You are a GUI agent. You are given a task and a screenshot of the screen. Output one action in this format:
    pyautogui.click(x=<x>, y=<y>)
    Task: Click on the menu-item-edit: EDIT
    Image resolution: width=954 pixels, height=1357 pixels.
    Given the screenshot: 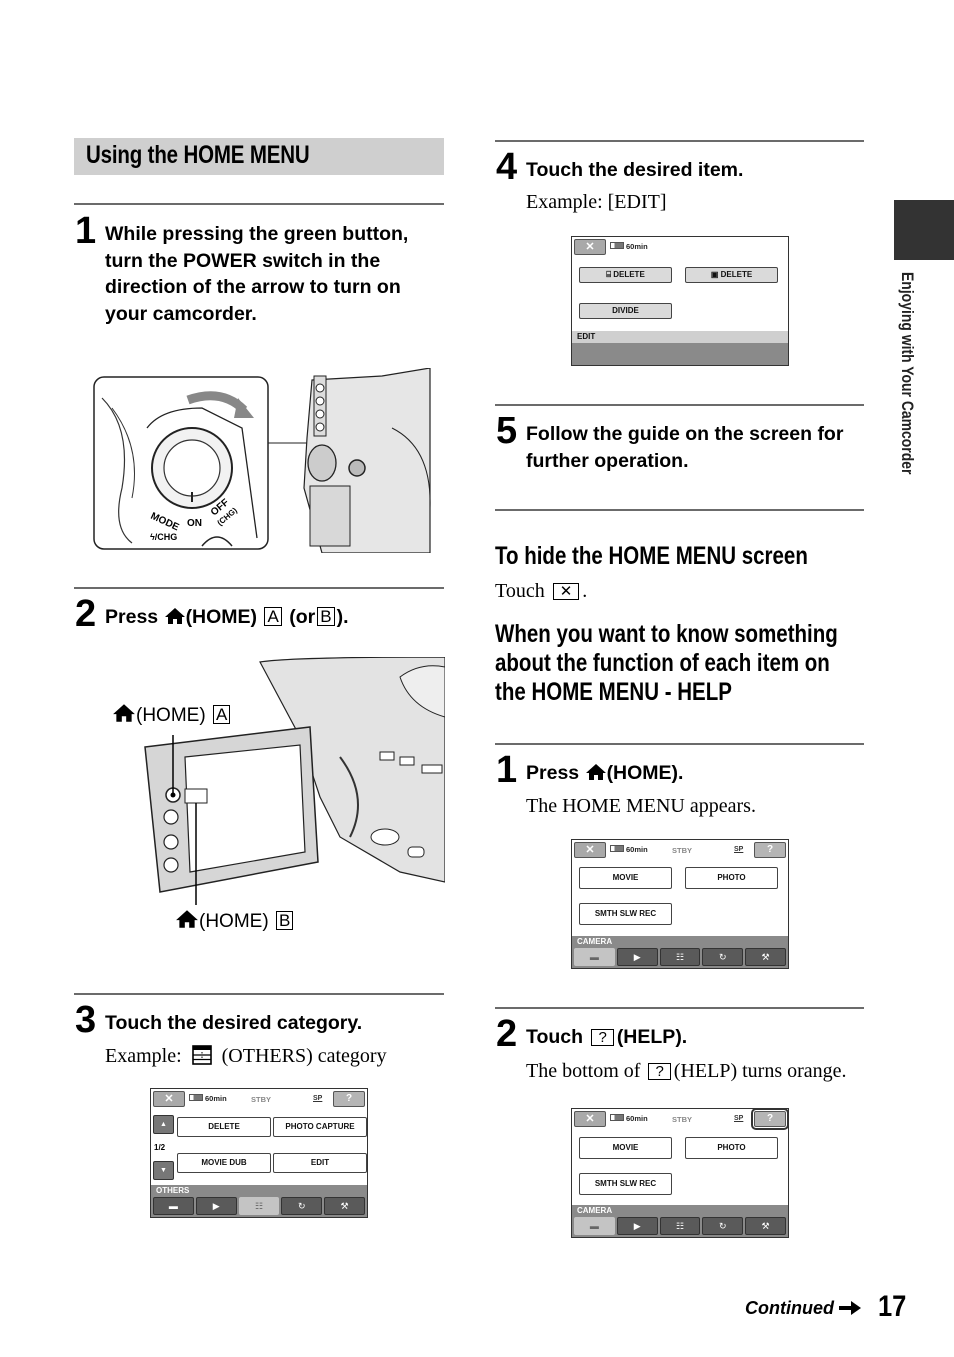 What is the action you would take?
    pyautogui.click(x=320, y=1163)
    